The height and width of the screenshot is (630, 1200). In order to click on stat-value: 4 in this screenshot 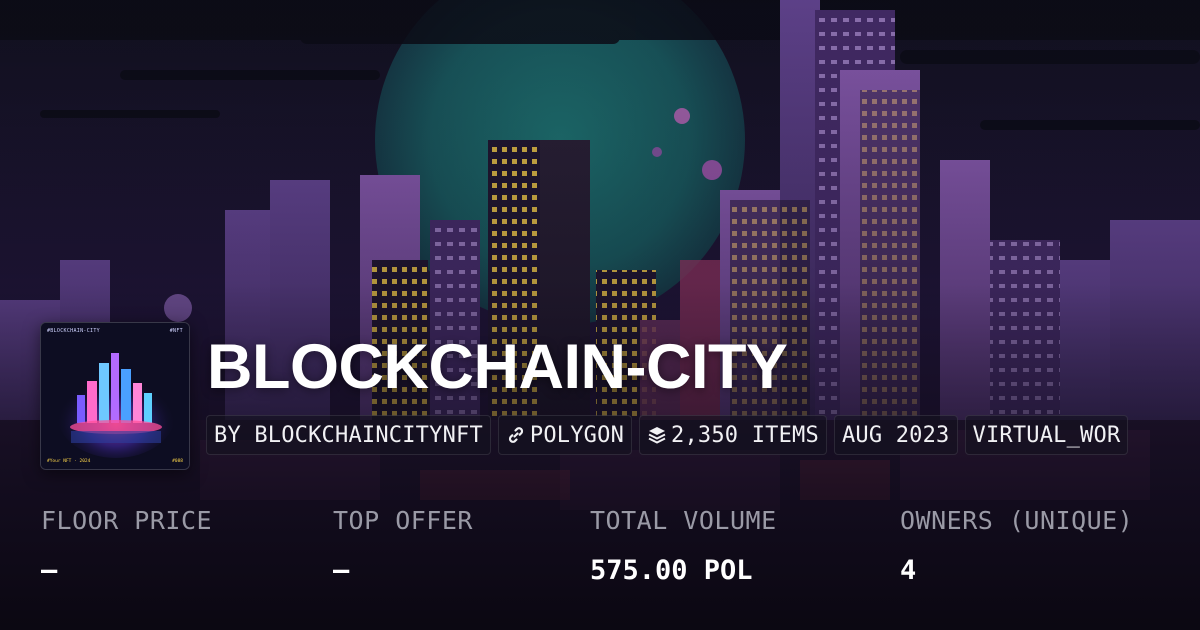, I will do `click(908, 570)`.